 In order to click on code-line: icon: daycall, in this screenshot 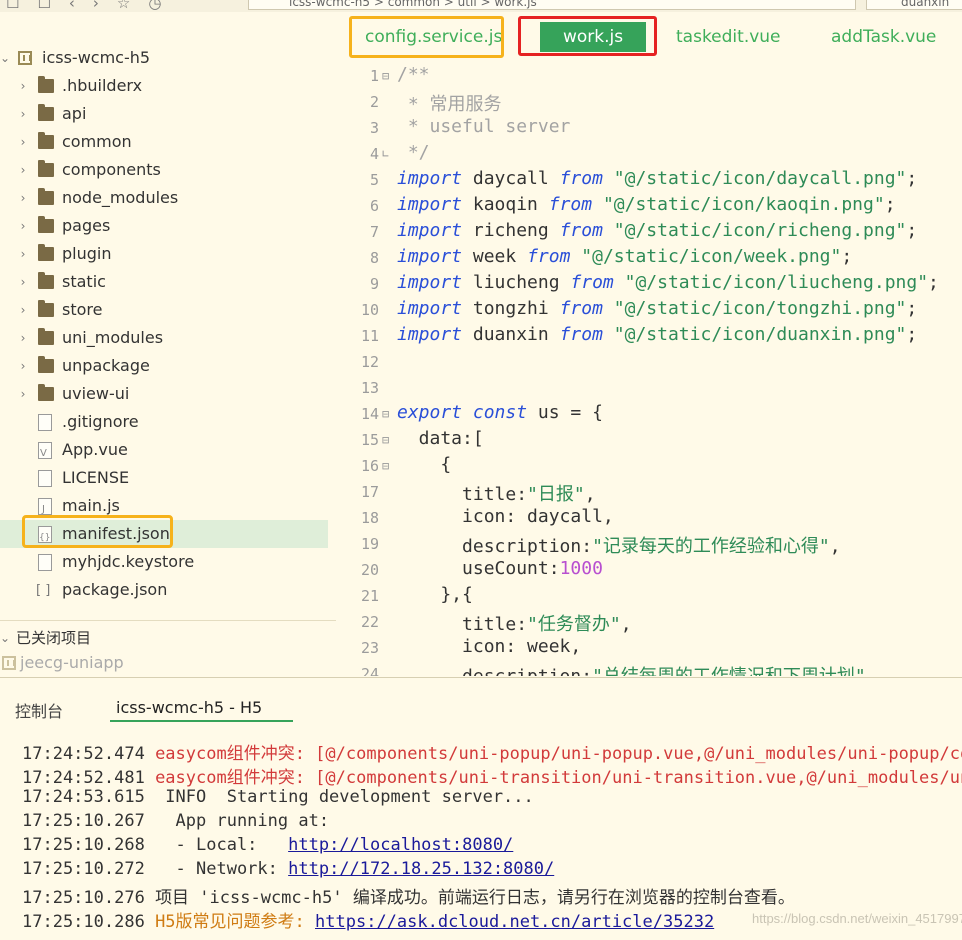, I will do `click(505, 516)`.